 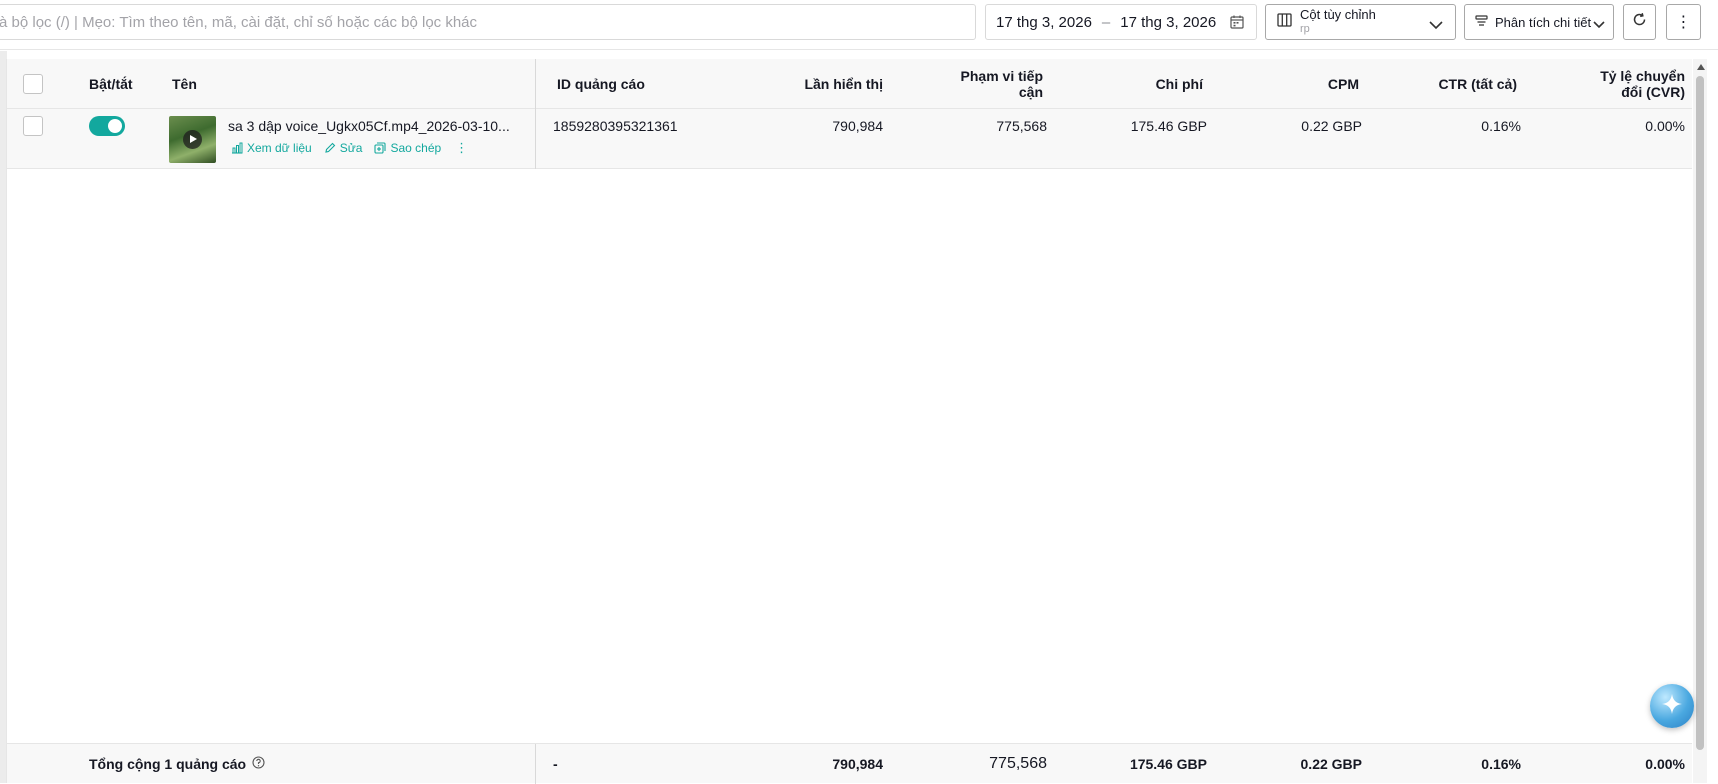 I want to click on copy-link: Sao chép, so click(x=407, y=148).